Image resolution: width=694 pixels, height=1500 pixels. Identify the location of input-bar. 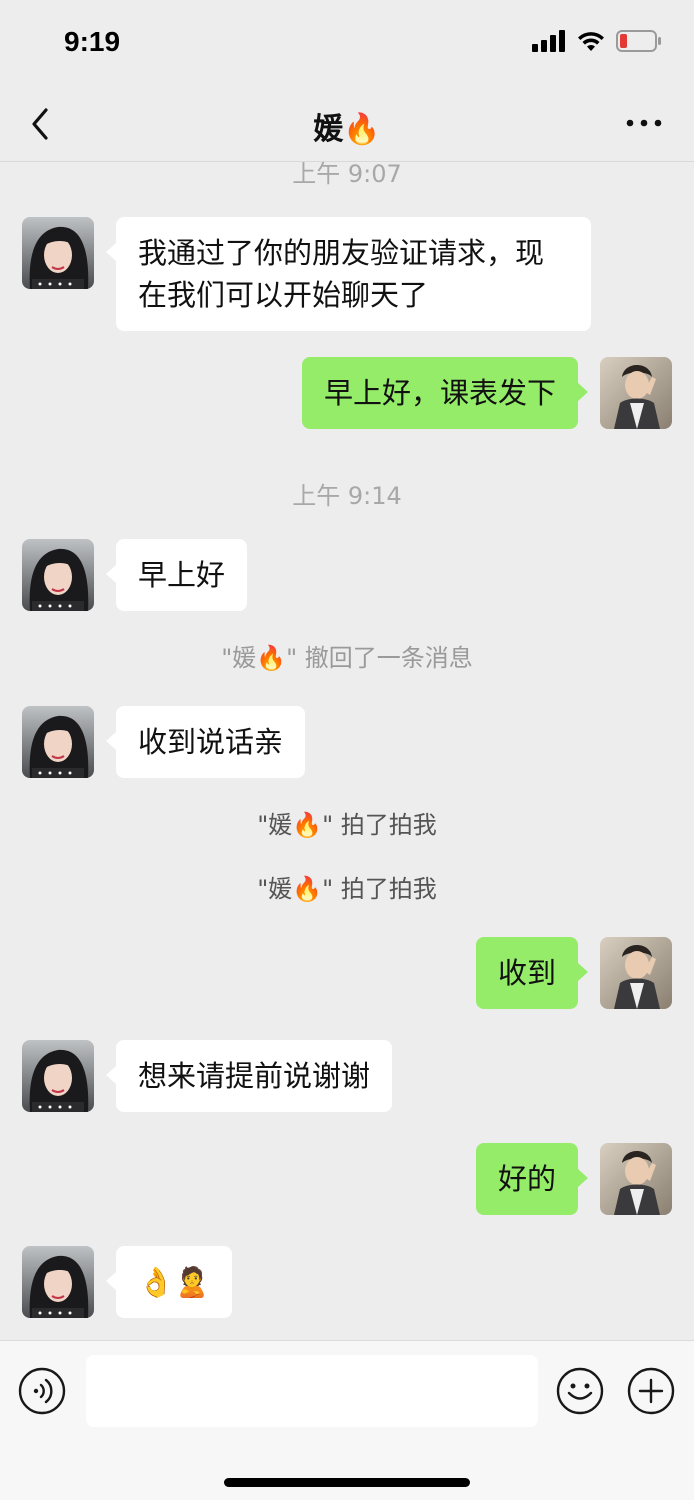
(347, 1420).